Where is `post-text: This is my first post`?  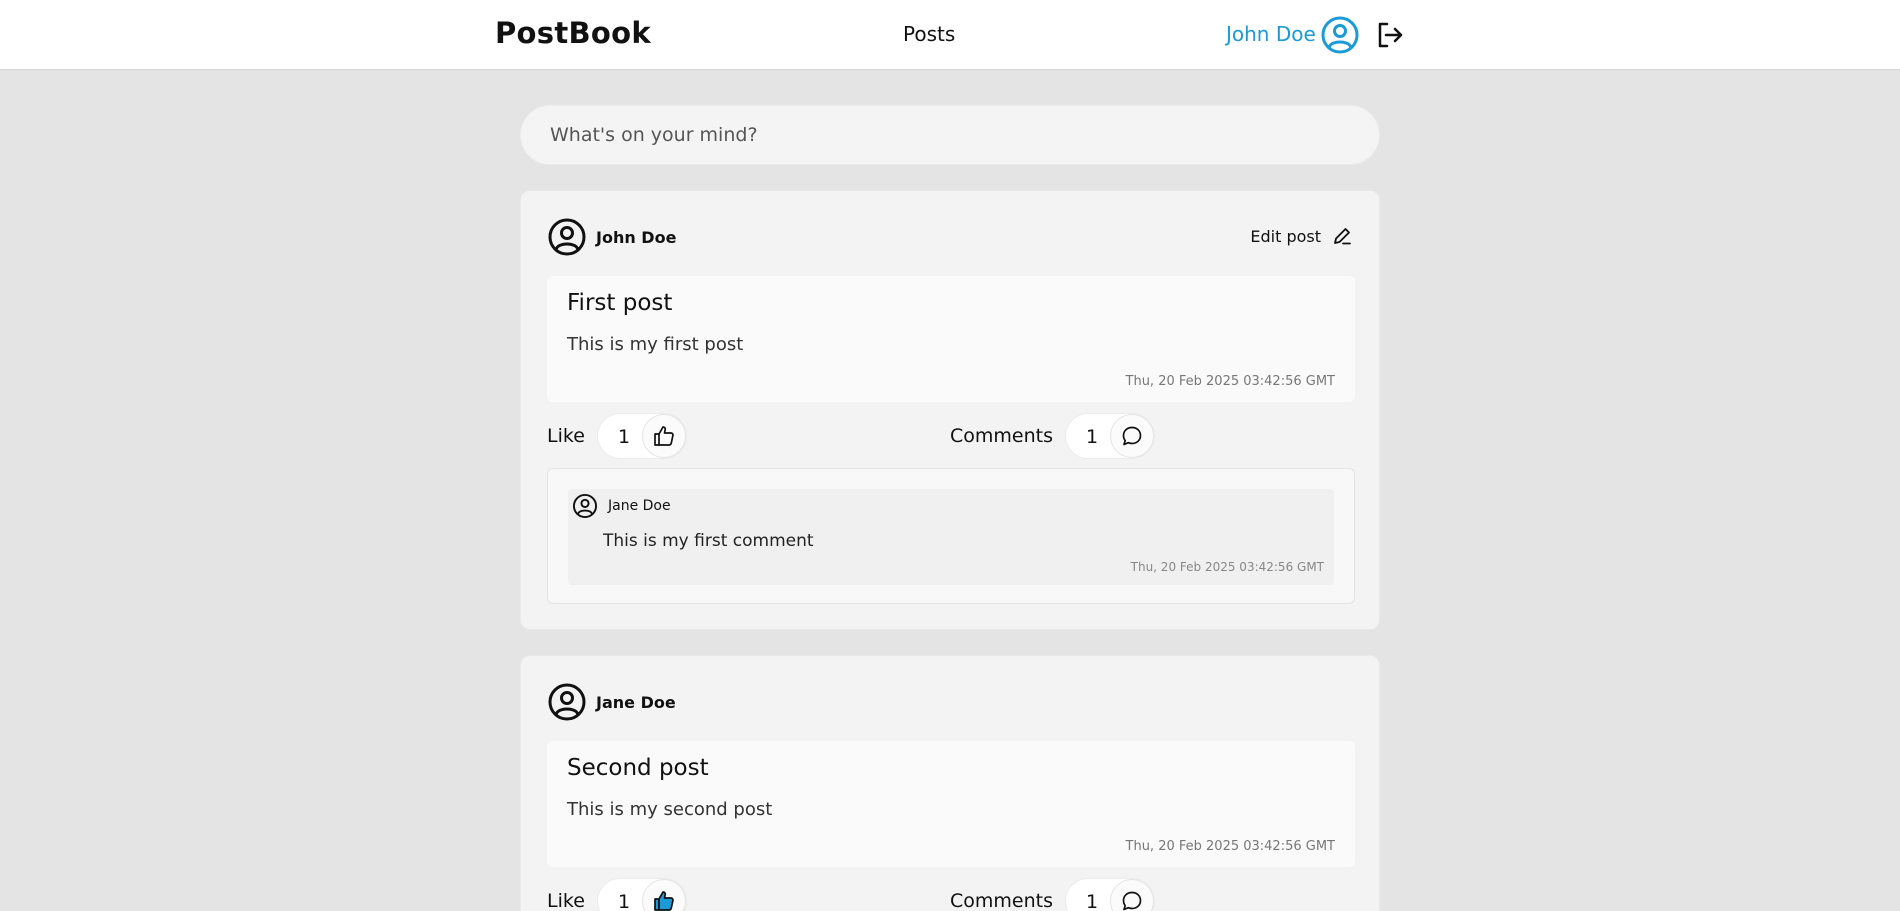
post-text: This is my first post is located at coordinates (655, 344).